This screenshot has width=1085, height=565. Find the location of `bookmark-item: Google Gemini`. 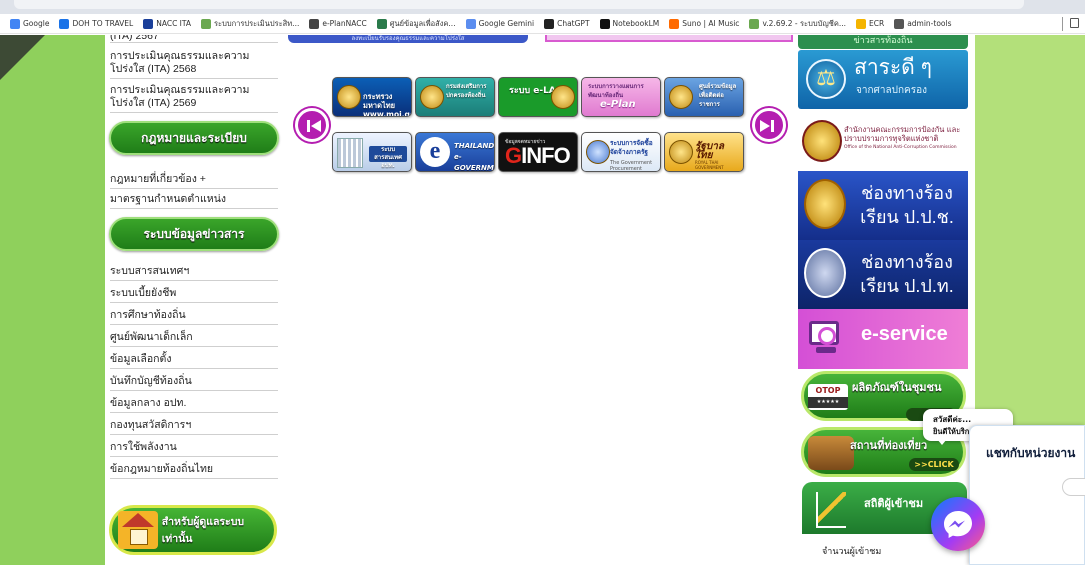

bookmark-item: Google Gemini is located at coordinates (499, 23).